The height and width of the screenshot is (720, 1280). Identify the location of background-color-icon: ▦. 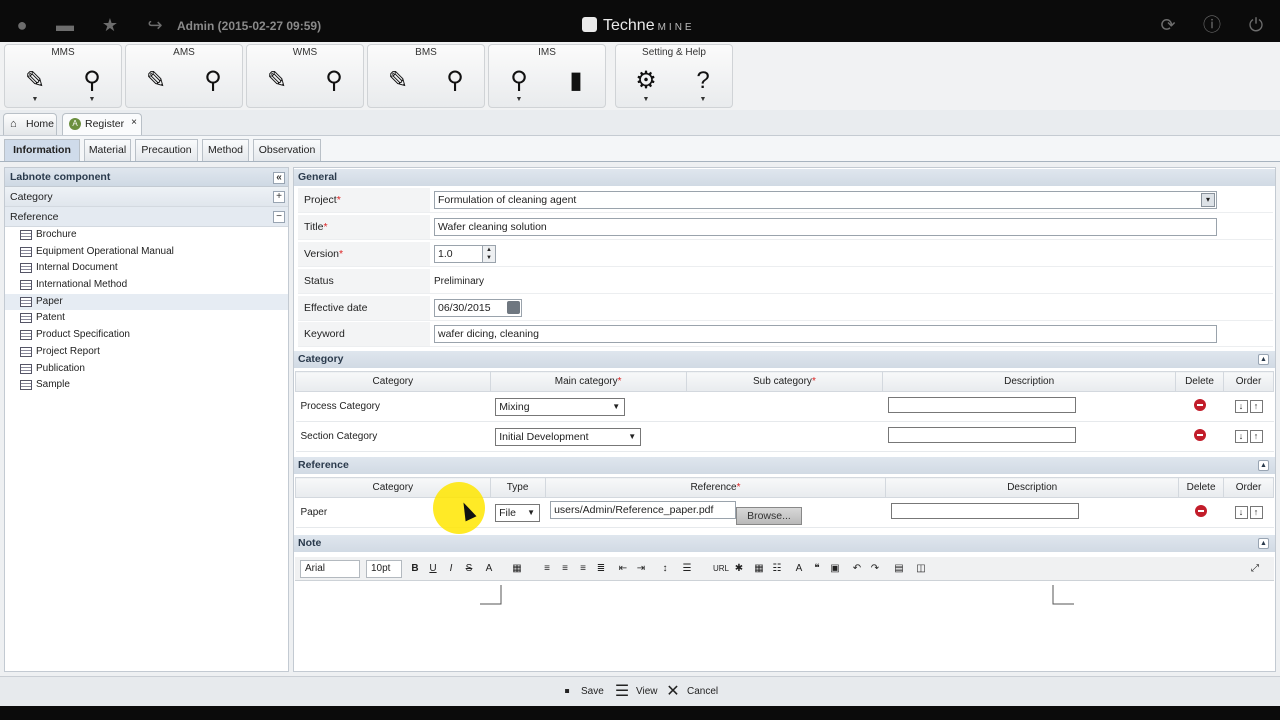
(517, 568).